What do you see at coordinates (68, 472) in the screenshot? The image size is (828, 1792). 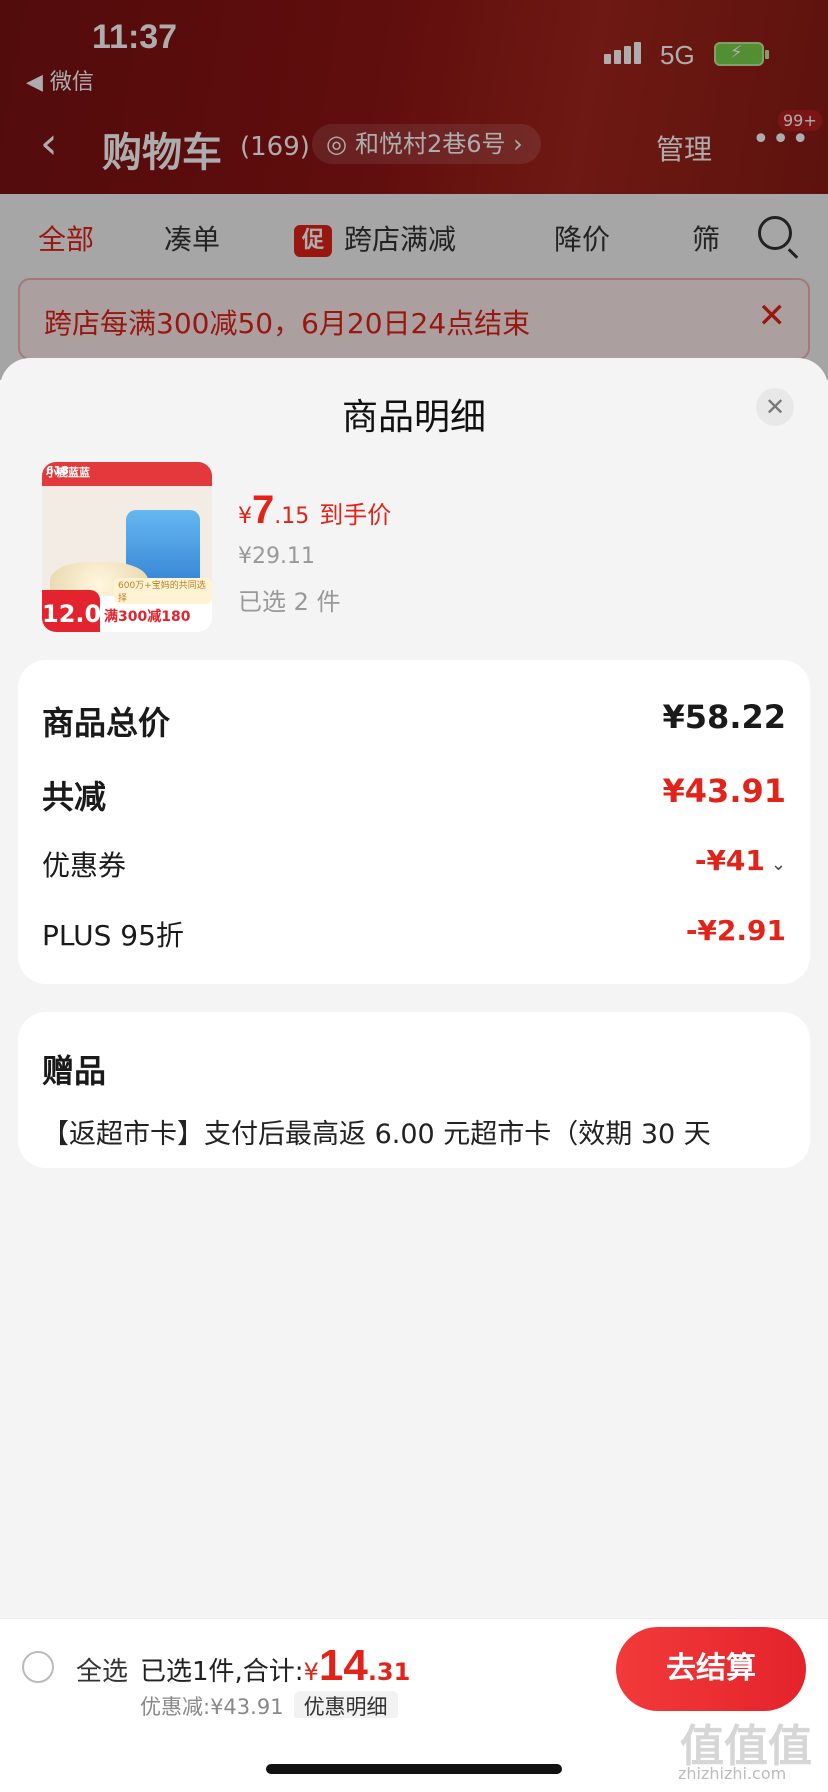 I see `product-image-brand: 小鹿蓝蓝` at bounding box center [68, 472].